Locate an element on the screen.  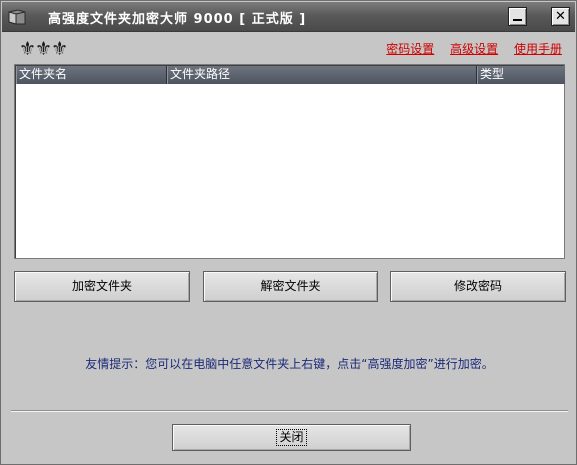
close-window-button: ✕ is located at coordinates (560, 16).